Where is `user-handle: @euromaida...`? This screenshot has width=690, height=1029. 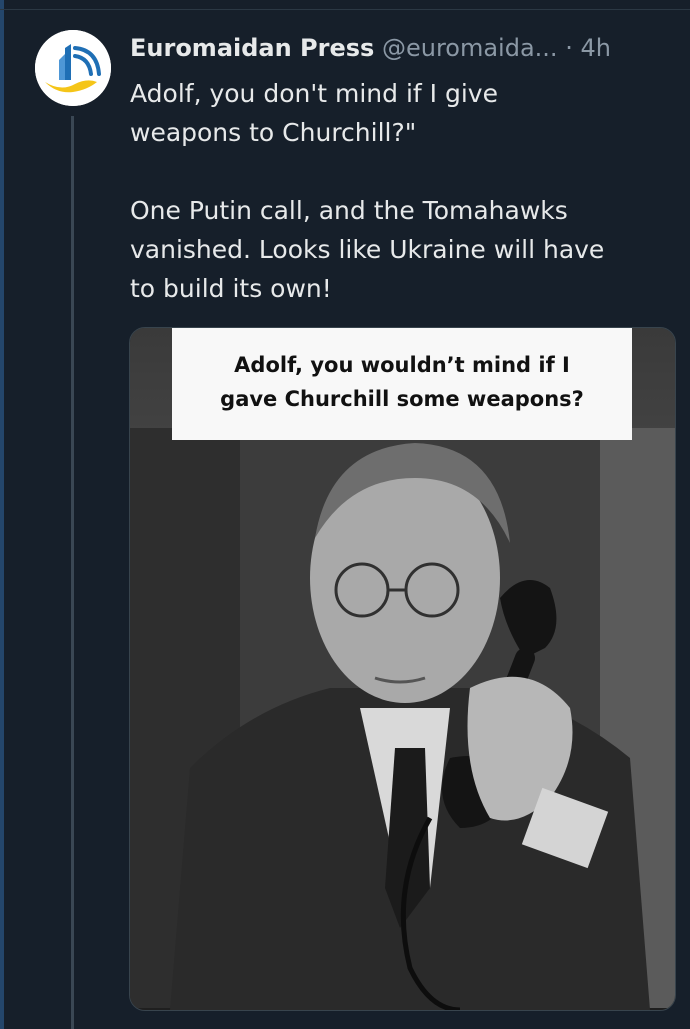 user-handle: @euromaida... is located at coordinates (470, 48).